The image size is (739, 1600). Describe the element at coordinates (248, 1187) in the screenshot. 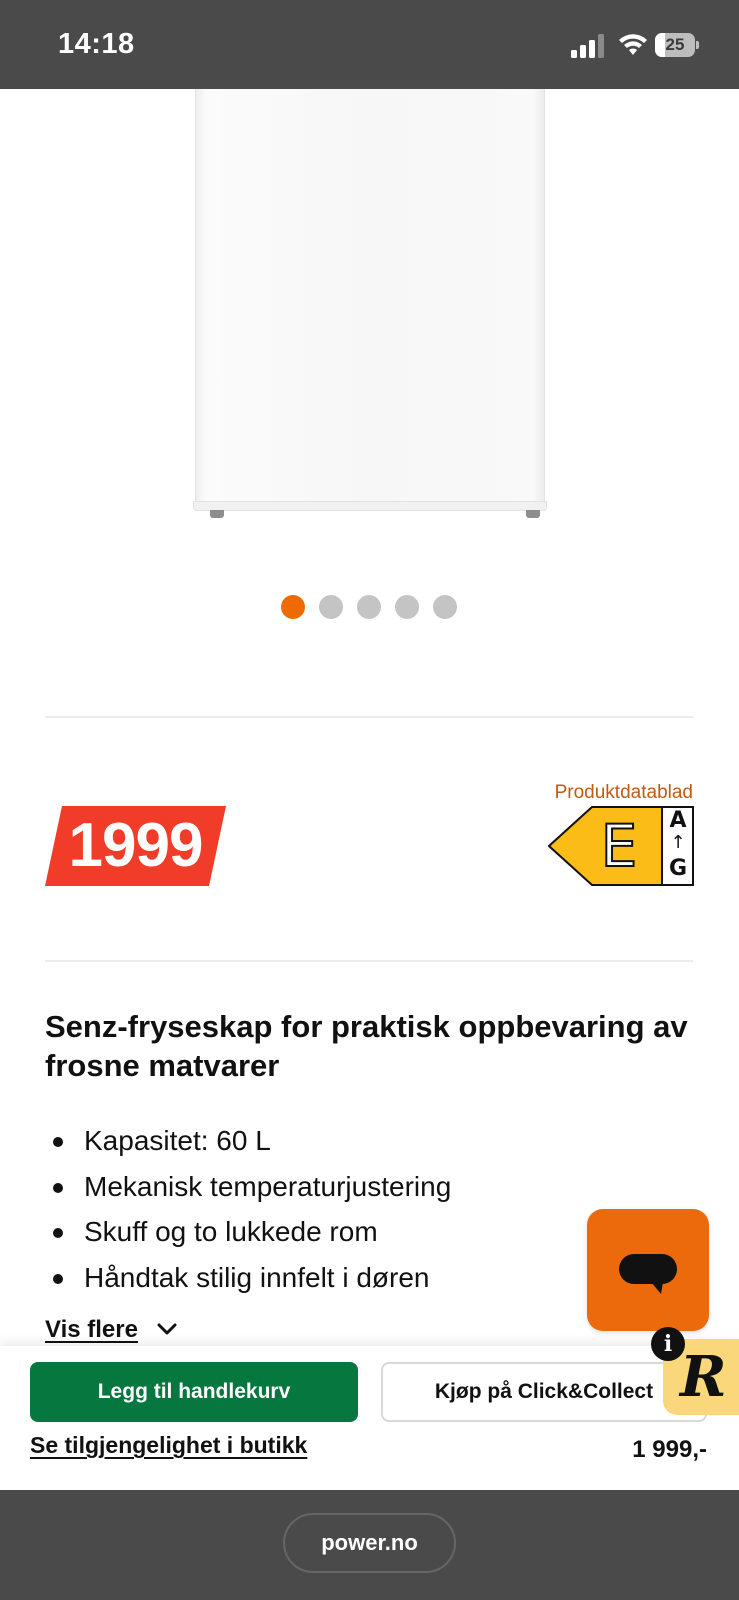

I see `feature-item: Mekanisk temperaturjustering` at that location.